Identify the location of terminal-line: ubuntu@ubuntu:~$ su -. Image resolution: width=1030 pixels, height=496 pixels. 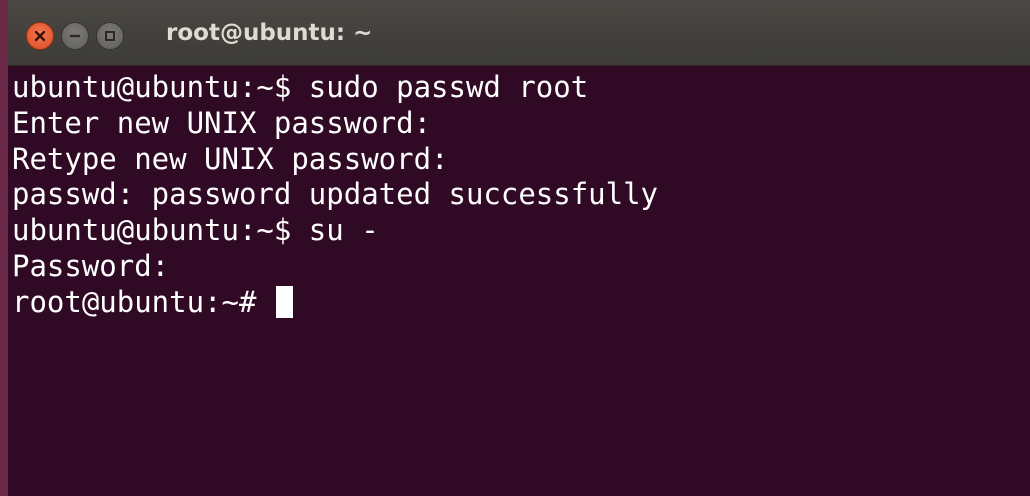
(195, 230).